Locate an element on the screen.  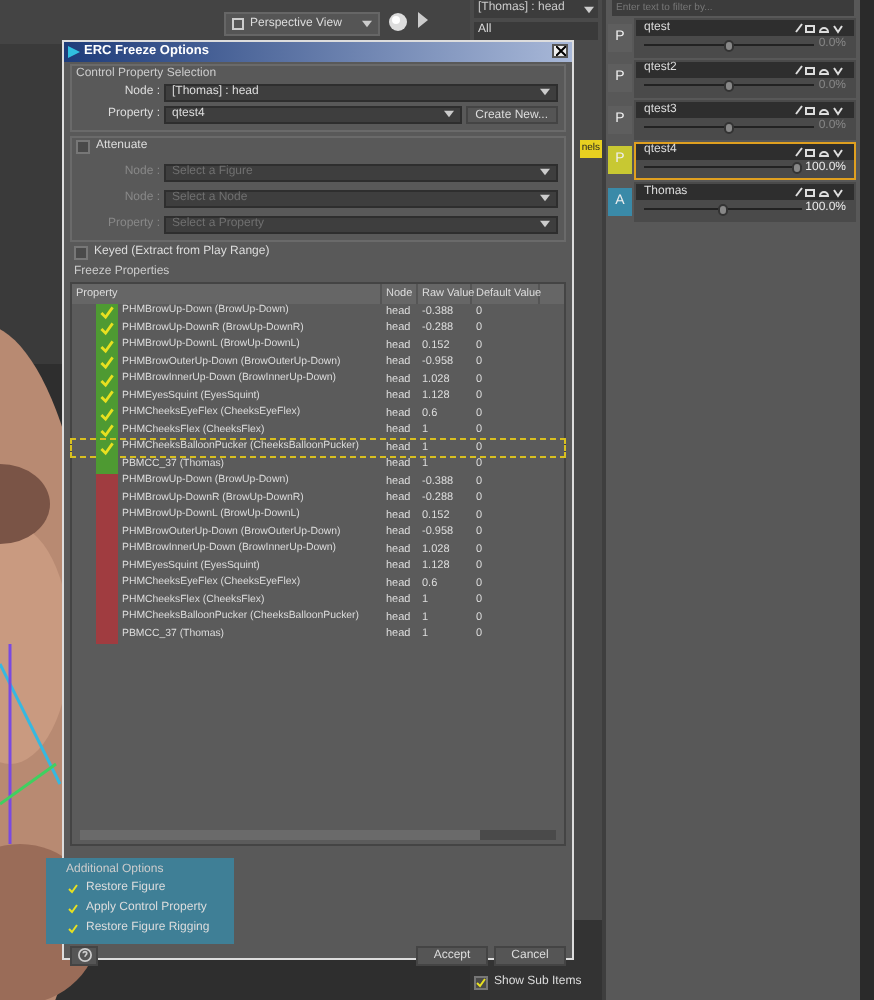
app-icon is located at coordinates (74, 51).